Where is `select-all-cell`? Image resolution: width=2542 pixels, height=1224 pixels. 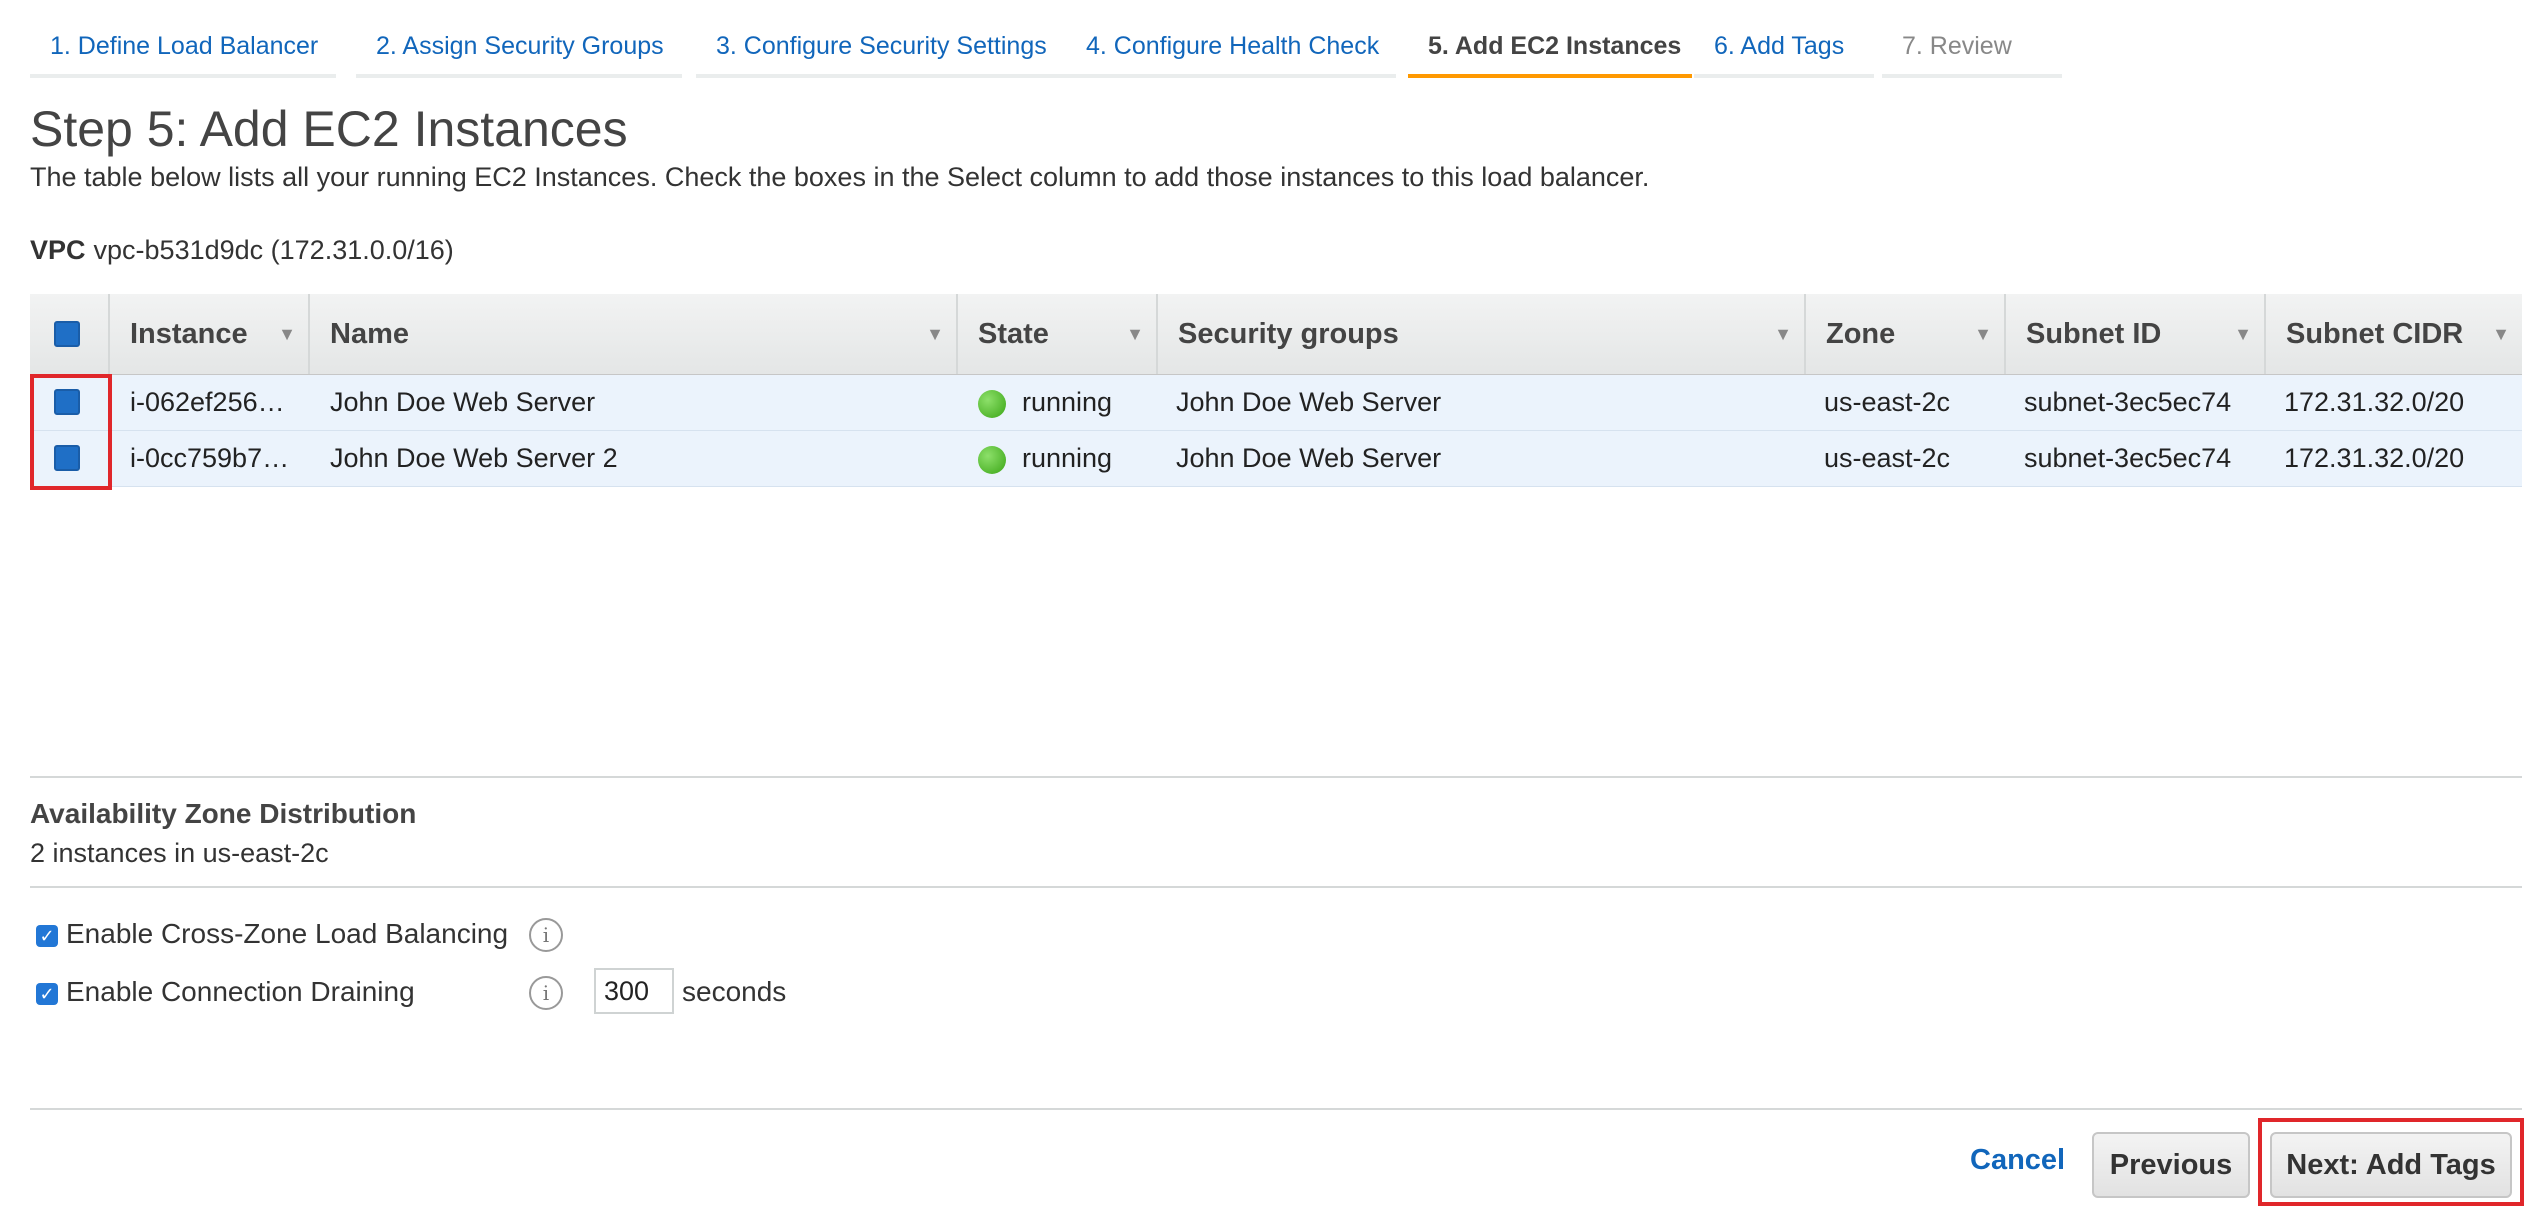 select-all-cell is located at coordinates (70, 334).